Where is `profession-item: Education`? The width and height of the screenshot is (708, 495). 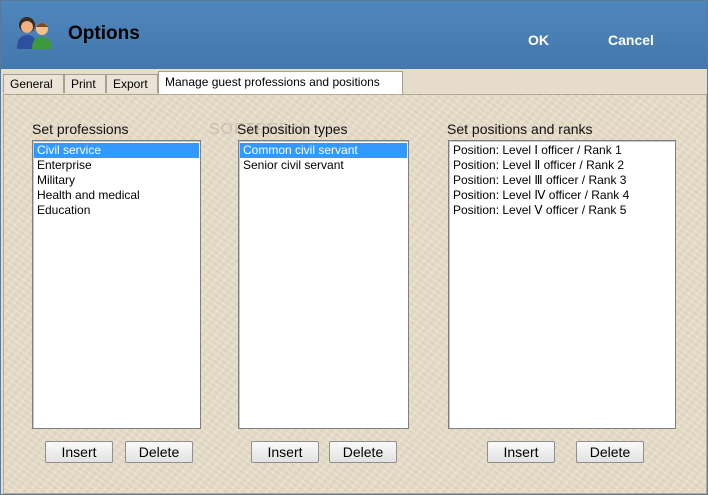 profession-item: Education is located at coordinates (116, 210).